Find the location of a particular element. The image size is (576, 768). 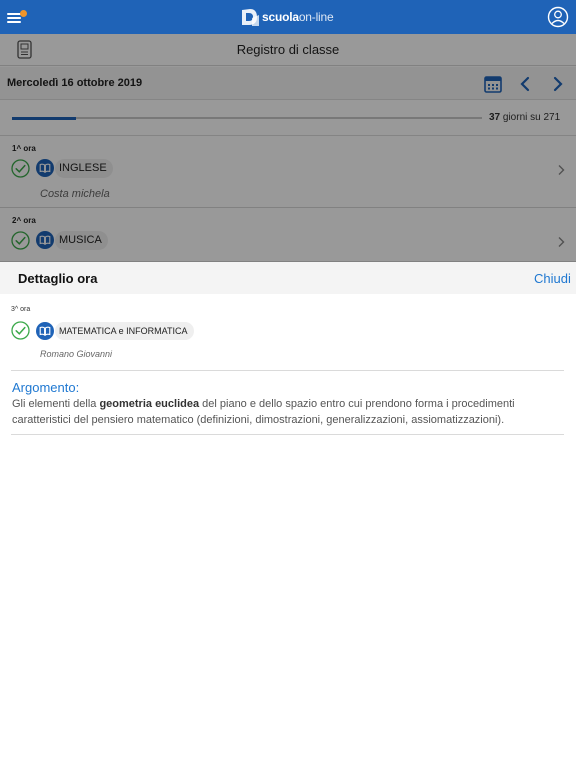

topic-heading: Argomento: is located at coordinates (46, 387).